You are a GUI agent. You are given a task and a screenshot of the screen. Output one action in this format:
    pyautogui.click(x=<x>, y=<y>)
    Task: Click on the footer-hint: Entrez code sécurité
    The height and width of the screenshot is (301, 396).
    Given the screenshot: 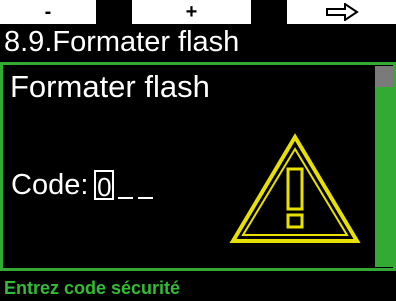 What is the action you would take?
    pyautogui.click(x=92, y=288)
    